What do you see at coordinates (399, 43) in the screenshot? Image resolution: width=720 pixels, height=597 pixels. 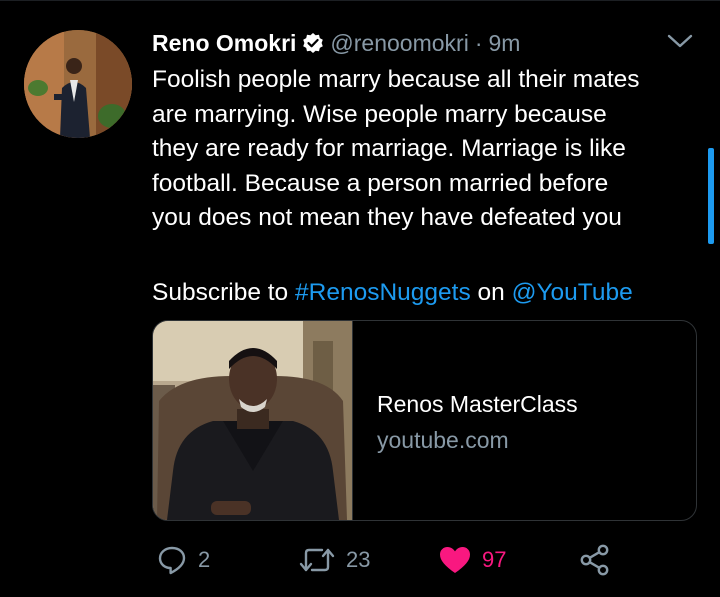 I see `author-handle: @renoomokri` at bounding box center [399, 43].